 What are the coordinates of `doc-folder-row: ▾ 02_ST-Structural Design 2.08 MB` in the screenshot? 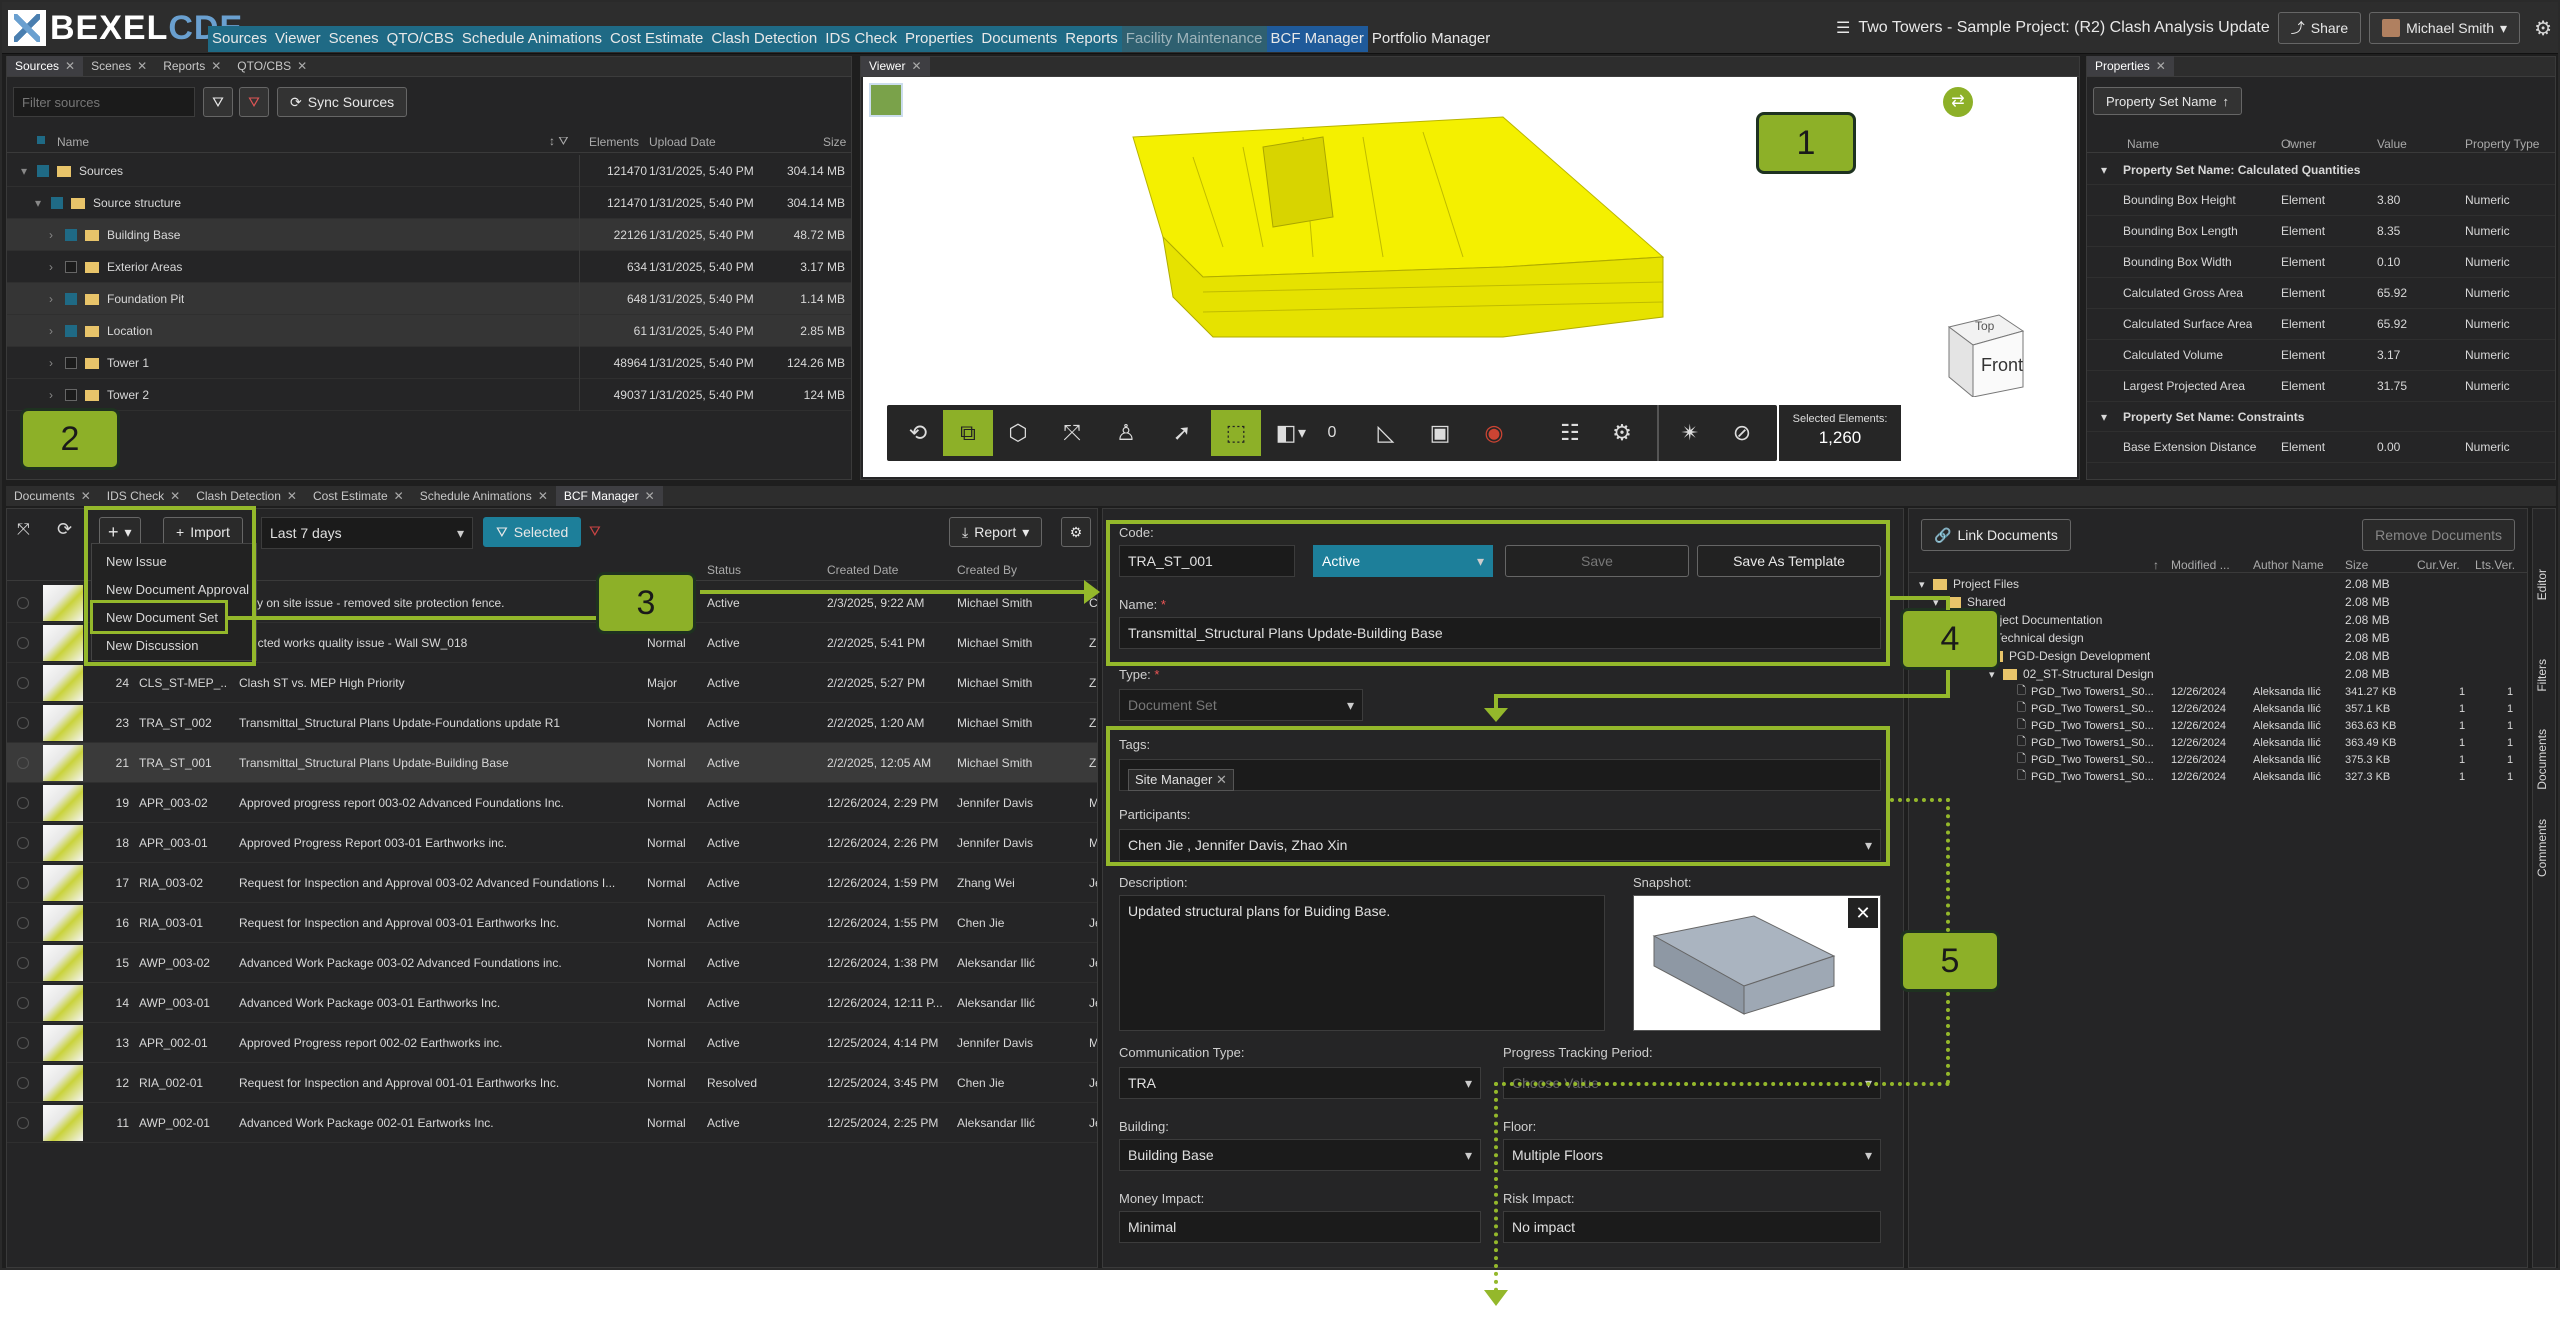 It's located at (2218, 674).